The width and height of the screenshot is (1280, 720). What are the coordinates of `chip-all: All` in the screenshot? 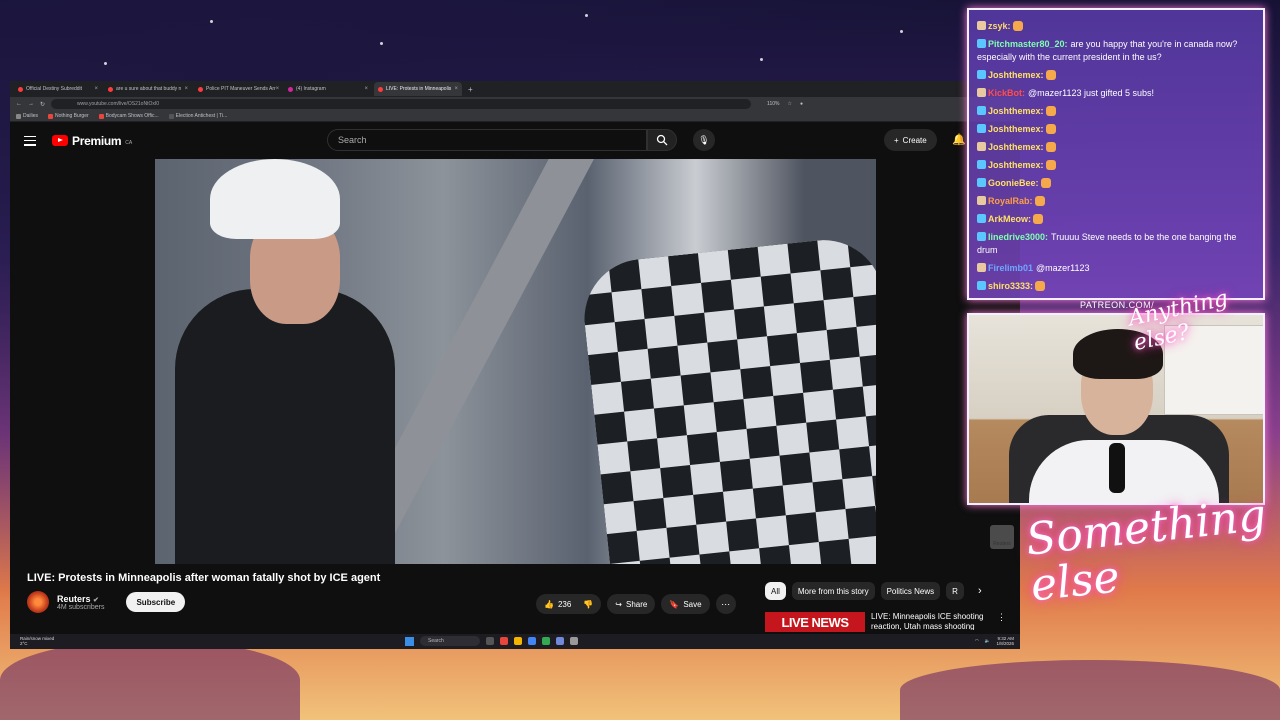 It's located at (775, 591).